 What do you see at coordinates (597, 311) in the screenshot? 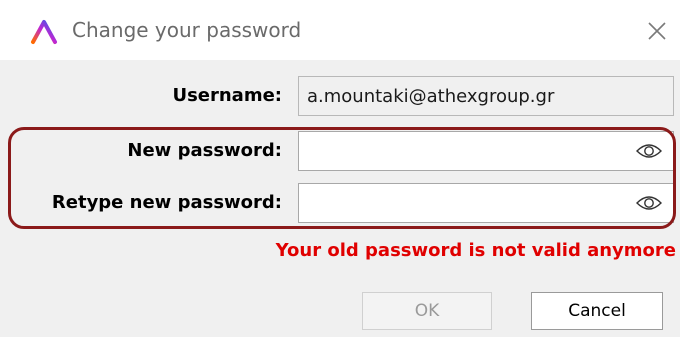
I see `cancel-button: Cancel` at bounding box center [597, 311].